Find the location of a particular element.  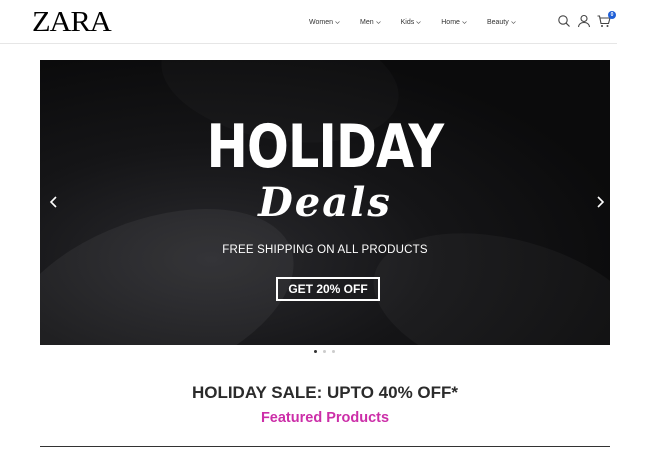

nav-item-kids: Kids is located at coordinates (411, 22).